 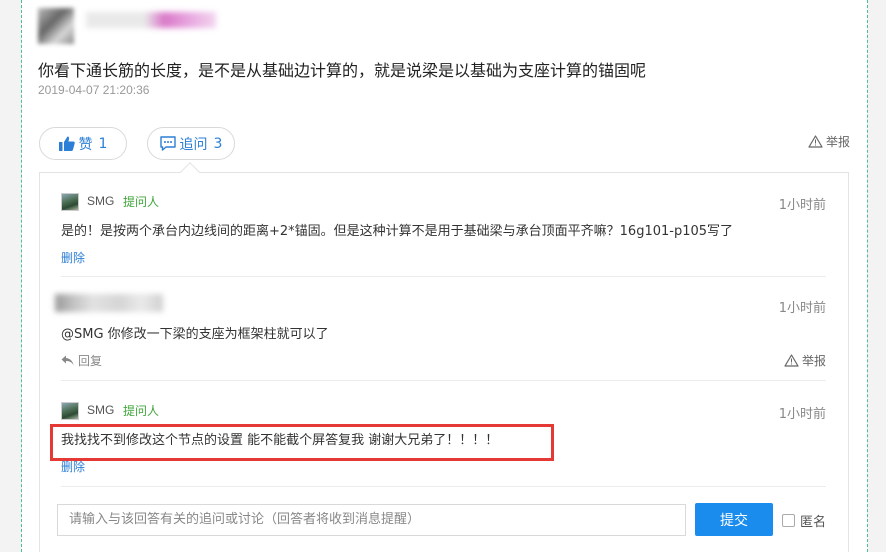 I want to click on reply-arrow-icon, so click(x=67, y=360).